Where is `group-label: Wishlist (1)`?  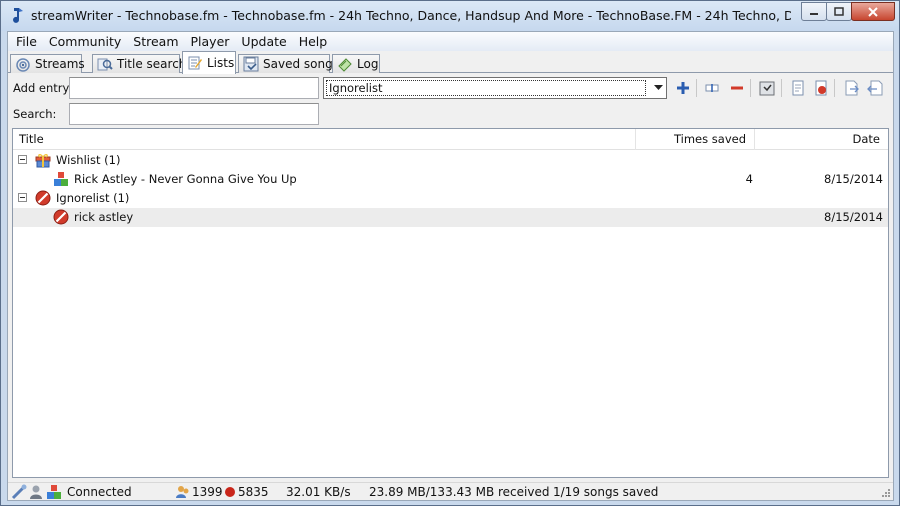
group-label: Wishlist (1) is located at coordinates (88, 160).